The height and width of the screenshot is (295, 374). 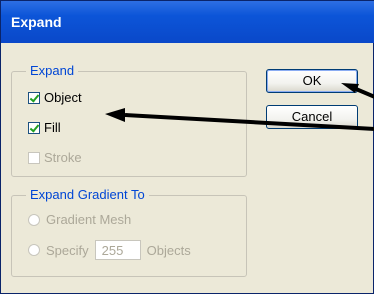 I want to click on objects-count-input, so click(x=117, y=250).